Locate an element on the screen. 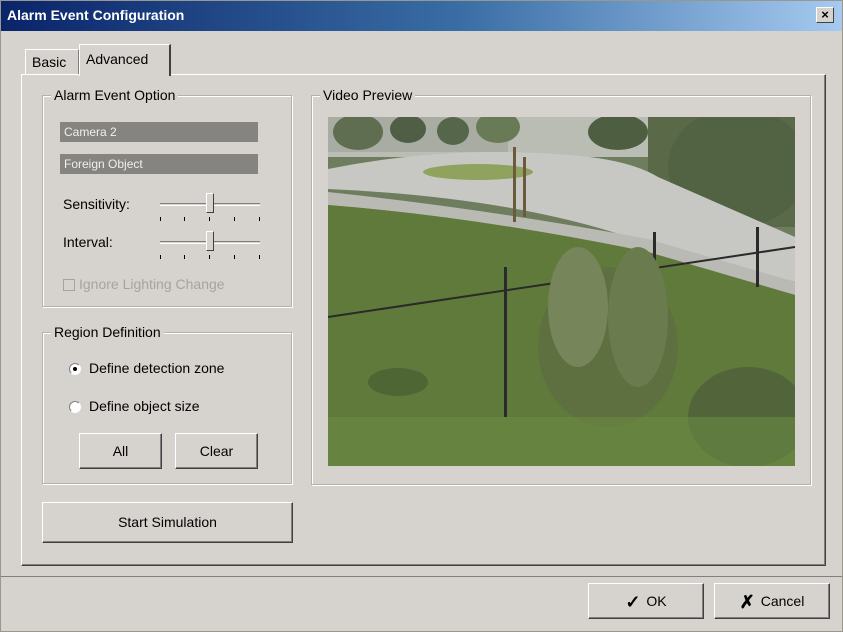 This screenshot has width=843, height=632. sensitivity-label: Sensitivity: is located at coordinates (96, 204).